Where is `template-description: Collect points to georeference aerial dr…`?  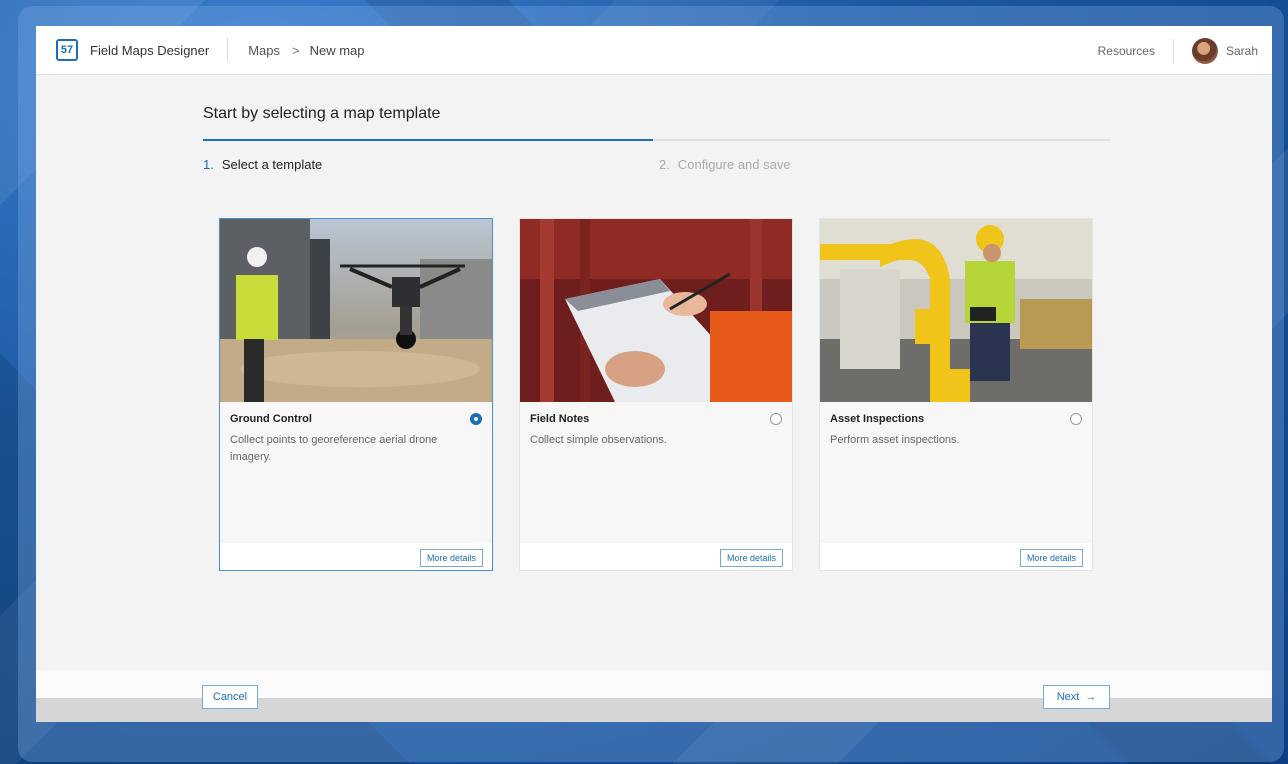 template-description: Collect points to georeference aerial dr… is located at coordinates (334, 448).